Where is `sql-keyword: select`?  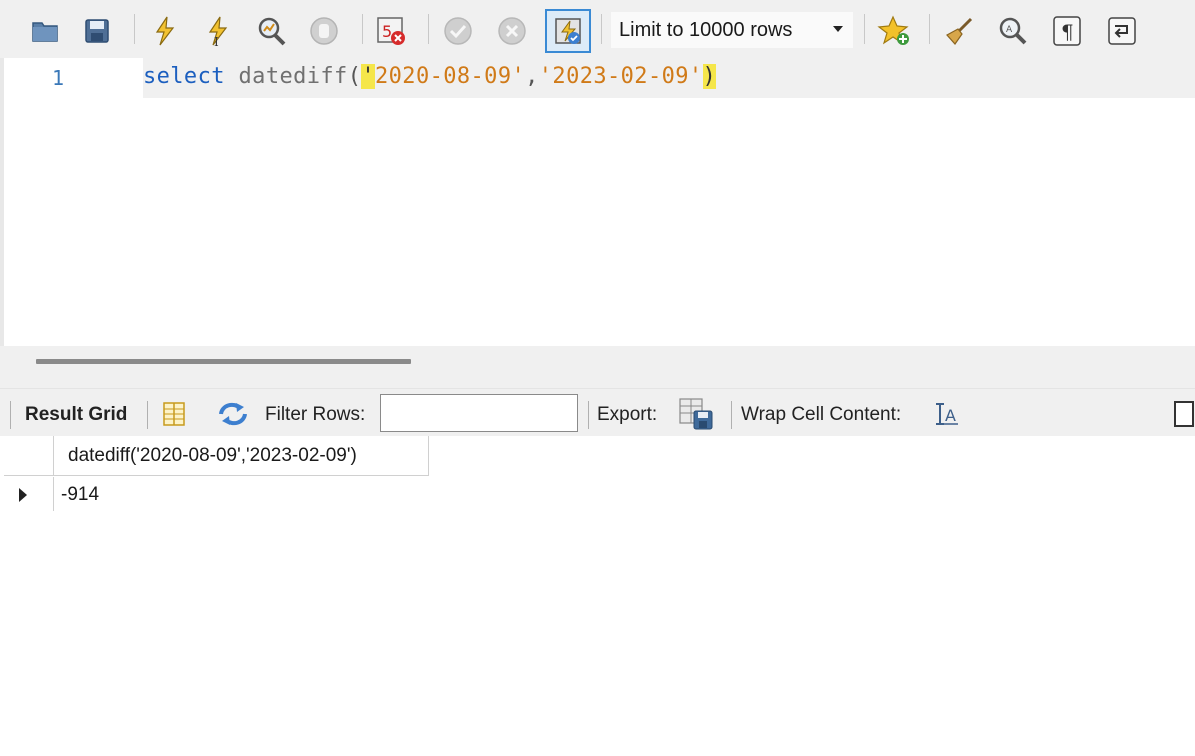
sql-keyword: select is located at coordinates (184, 76).